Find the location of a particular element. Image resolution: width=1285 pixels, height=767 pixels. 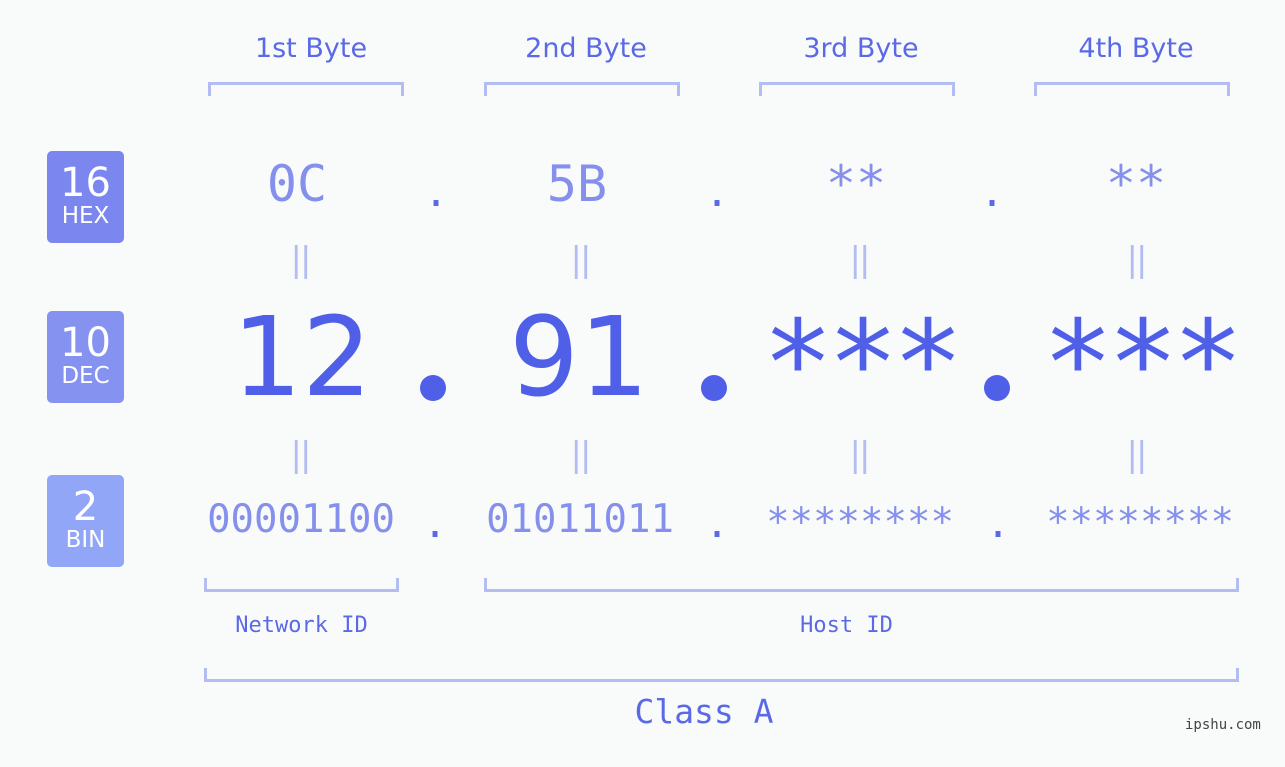

hex-value-4: ** is located at coordinates (1136, 184).